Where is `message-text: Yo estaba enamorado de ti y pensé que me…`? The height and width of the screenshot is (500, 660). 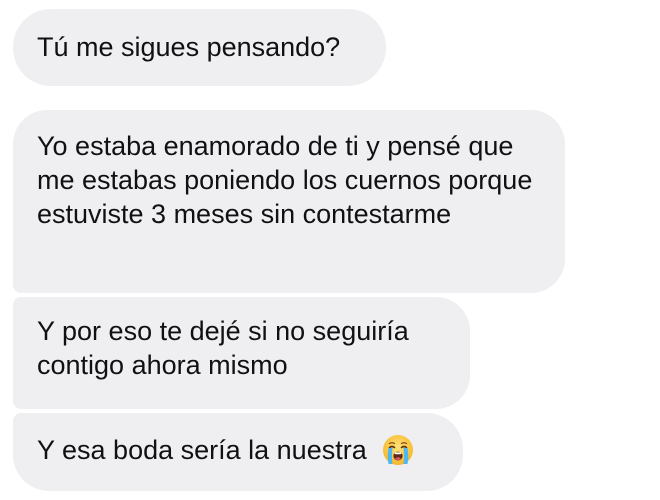
message-text: Yo estaba enamorado de ti y pensé que me… is located at coordinates (285, 180).